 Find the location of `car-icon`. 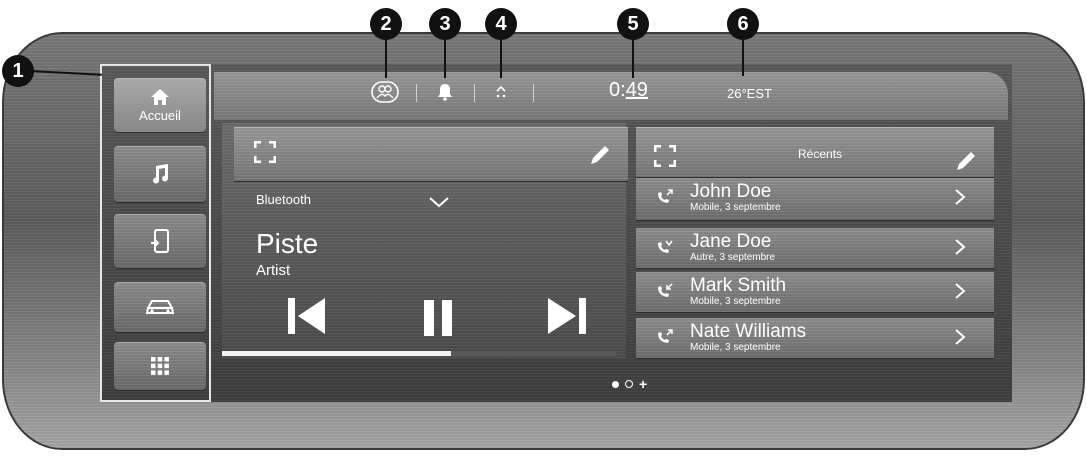

car-icon is located at coordinates (160, 307).